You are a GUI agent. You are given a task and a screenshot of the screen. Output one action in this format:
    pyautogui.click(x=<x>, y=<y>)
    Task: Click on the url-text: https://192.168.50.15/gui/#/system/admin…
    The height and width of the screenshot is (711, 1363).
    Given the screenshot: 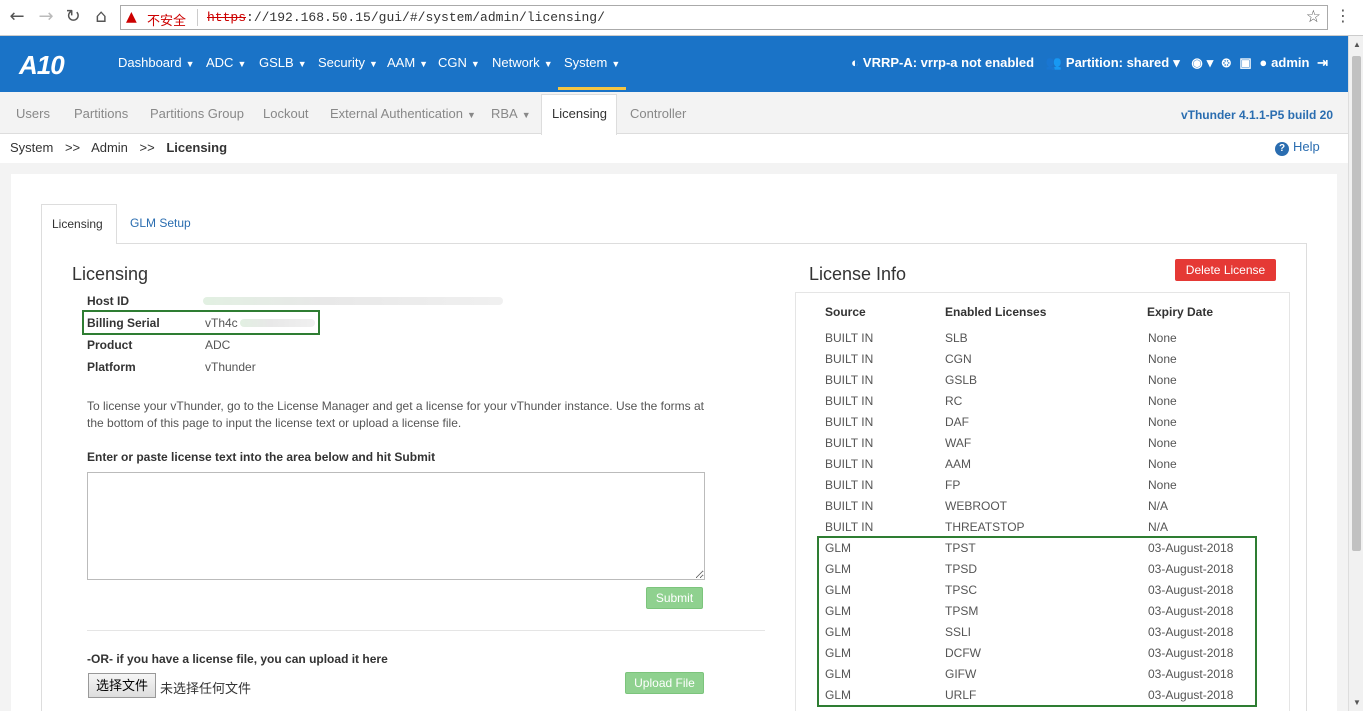 What is the action you would take?
    pyautogui.click(x=406, y=17)
    